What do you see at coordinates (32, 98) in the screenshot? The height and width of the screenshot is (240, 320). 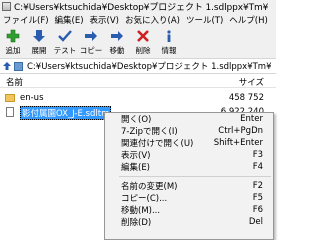 I see `item-name: en-us` at bounding box center [32, 98].